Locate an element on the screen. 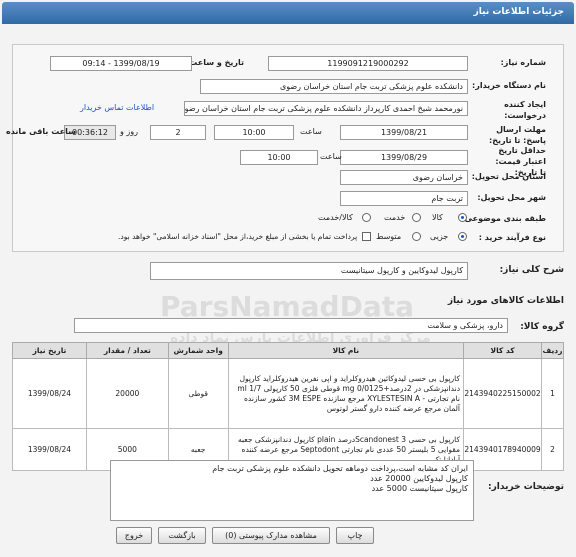  supporting-docs-button: مشاهده مدارک پیوستی (0) is located at coordinates (271, 535).